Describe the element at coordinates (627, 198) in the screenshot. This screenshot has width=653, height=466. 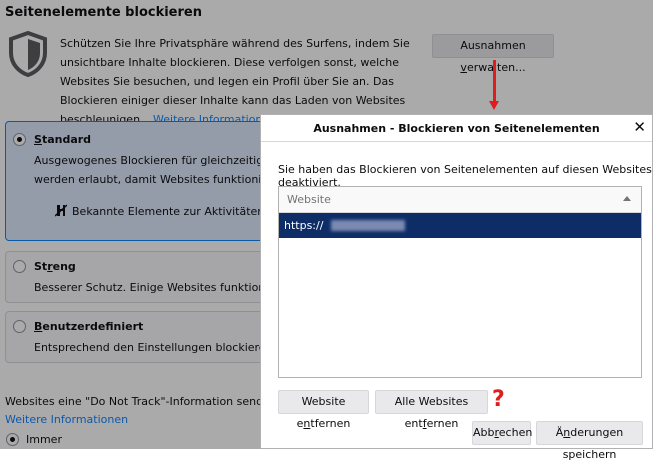
I see `sort-ascending-icon` at that location.